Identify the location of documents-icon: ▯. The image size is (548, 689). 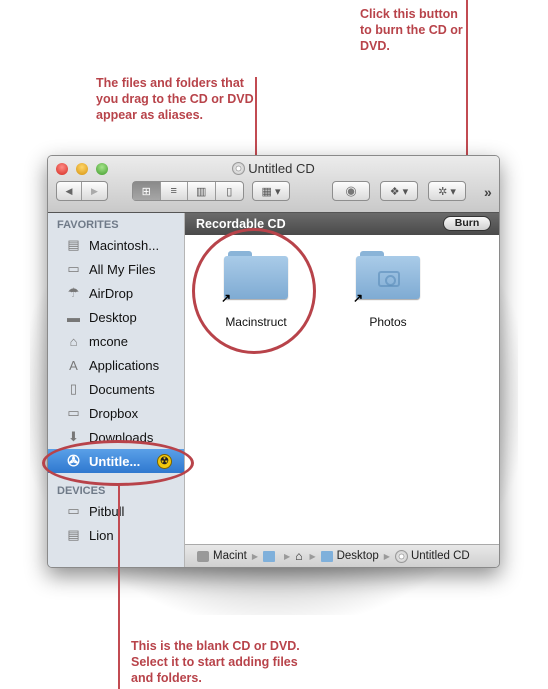
(73, 388).